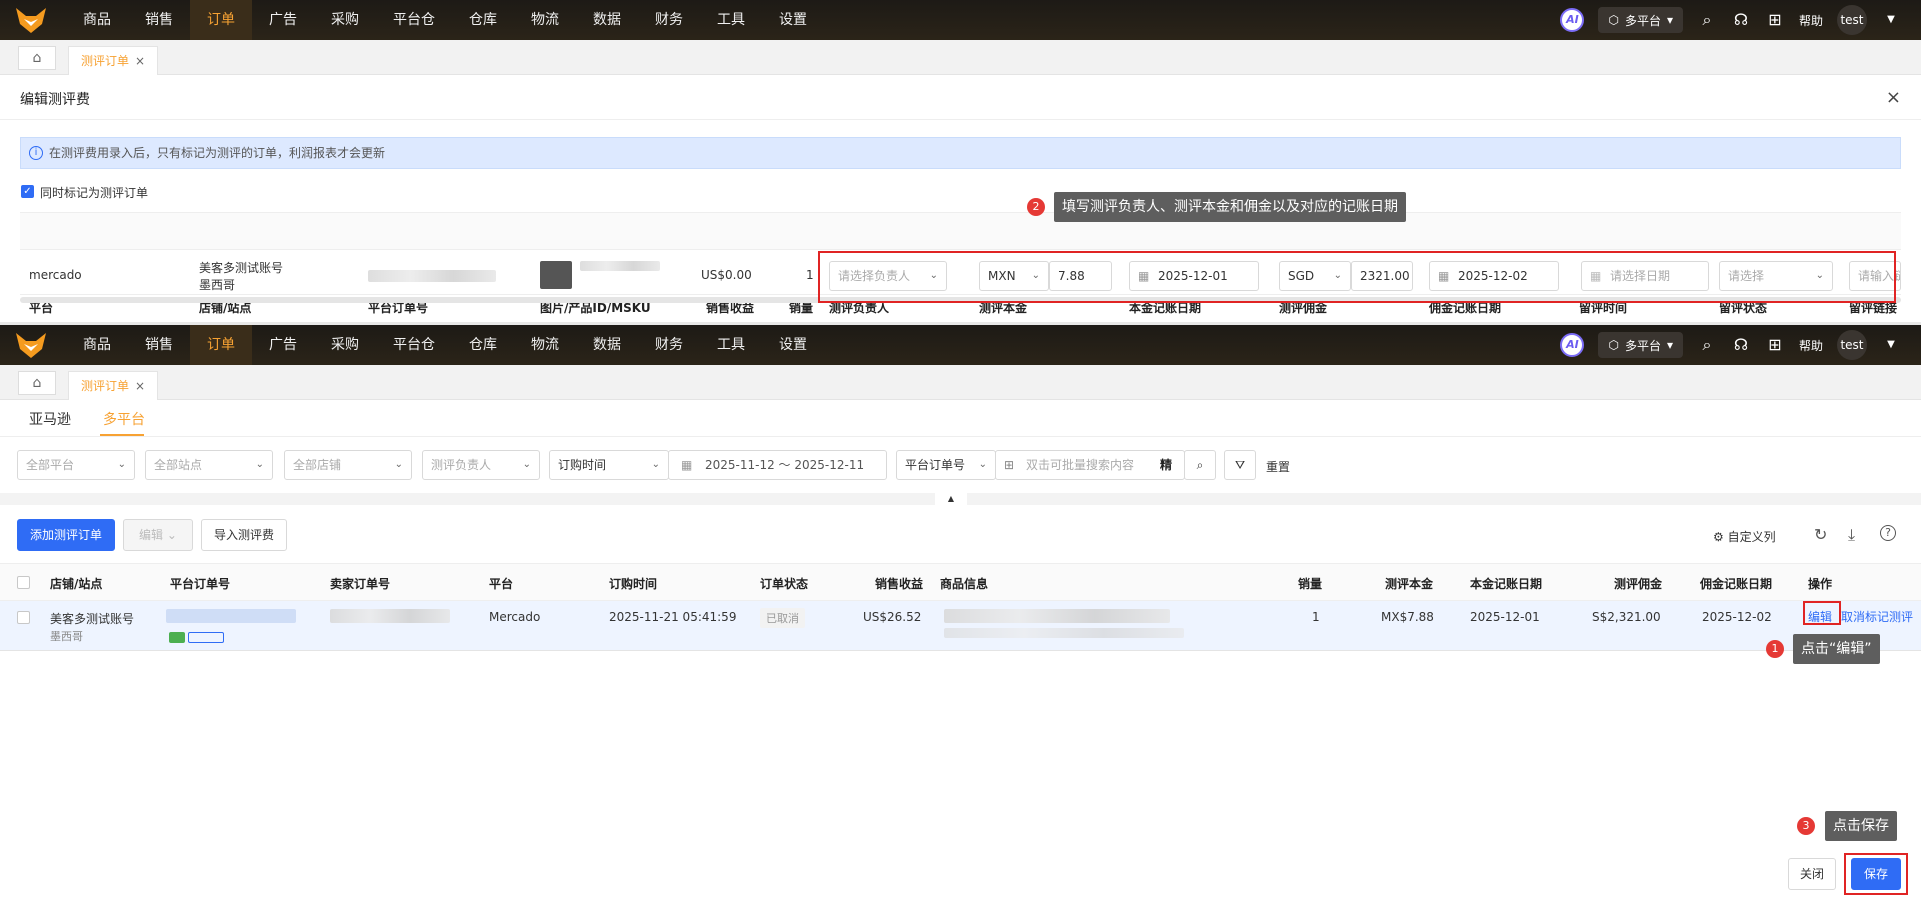 This screenshot has height=912, width=1921. Describe the element at coordinates (348, 465) in the screenshot. I see `shop-filter: 全部店铺 ⌄` at that location.